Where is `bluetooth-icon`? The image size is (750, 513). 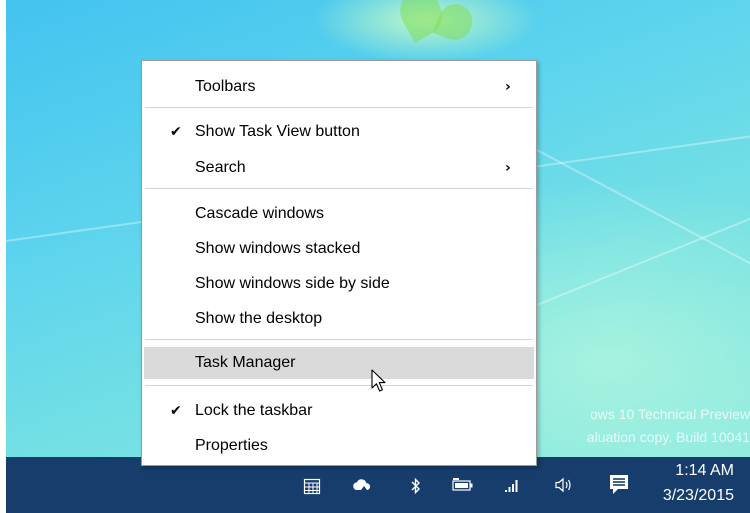
bluetooth-icon is located at coordinates (416, 487).